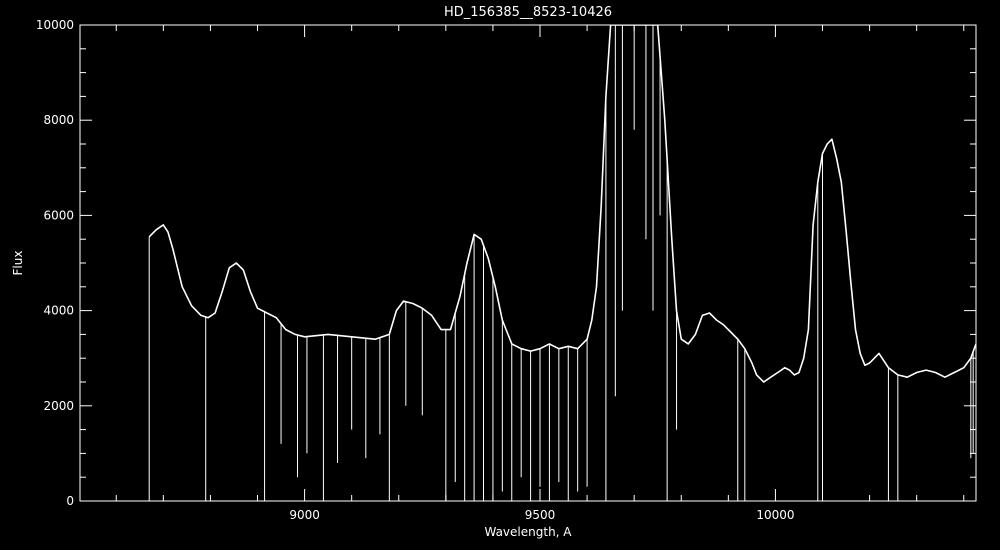 The image size is (1000, 550). I want to click on x-axis-title: Wavelength, A, so click(528, 532).